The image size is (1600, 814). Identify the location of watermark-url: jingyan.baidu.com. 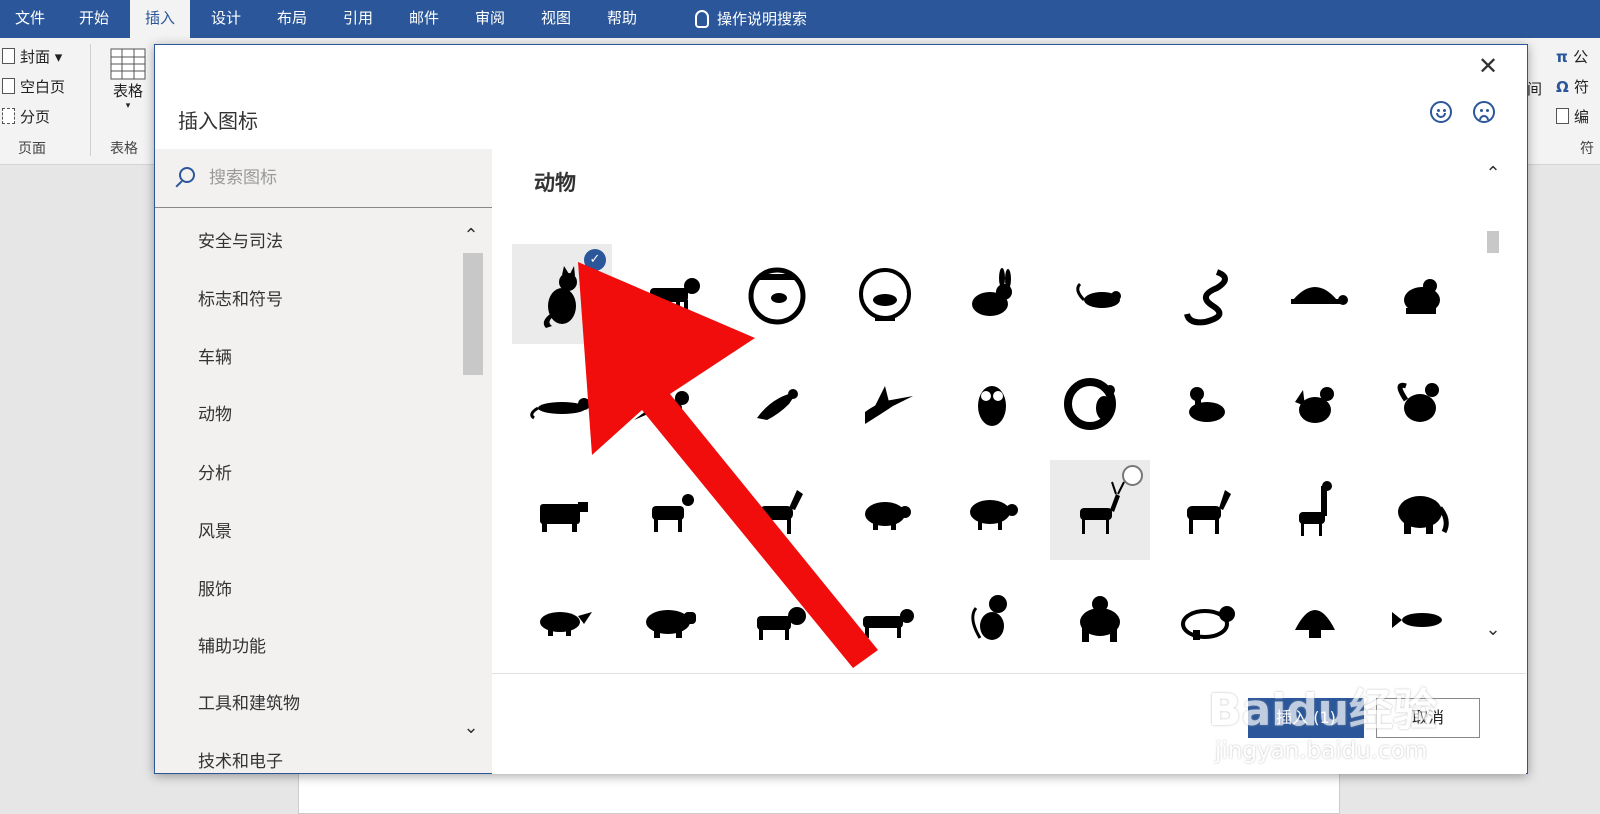
(1321, 751).